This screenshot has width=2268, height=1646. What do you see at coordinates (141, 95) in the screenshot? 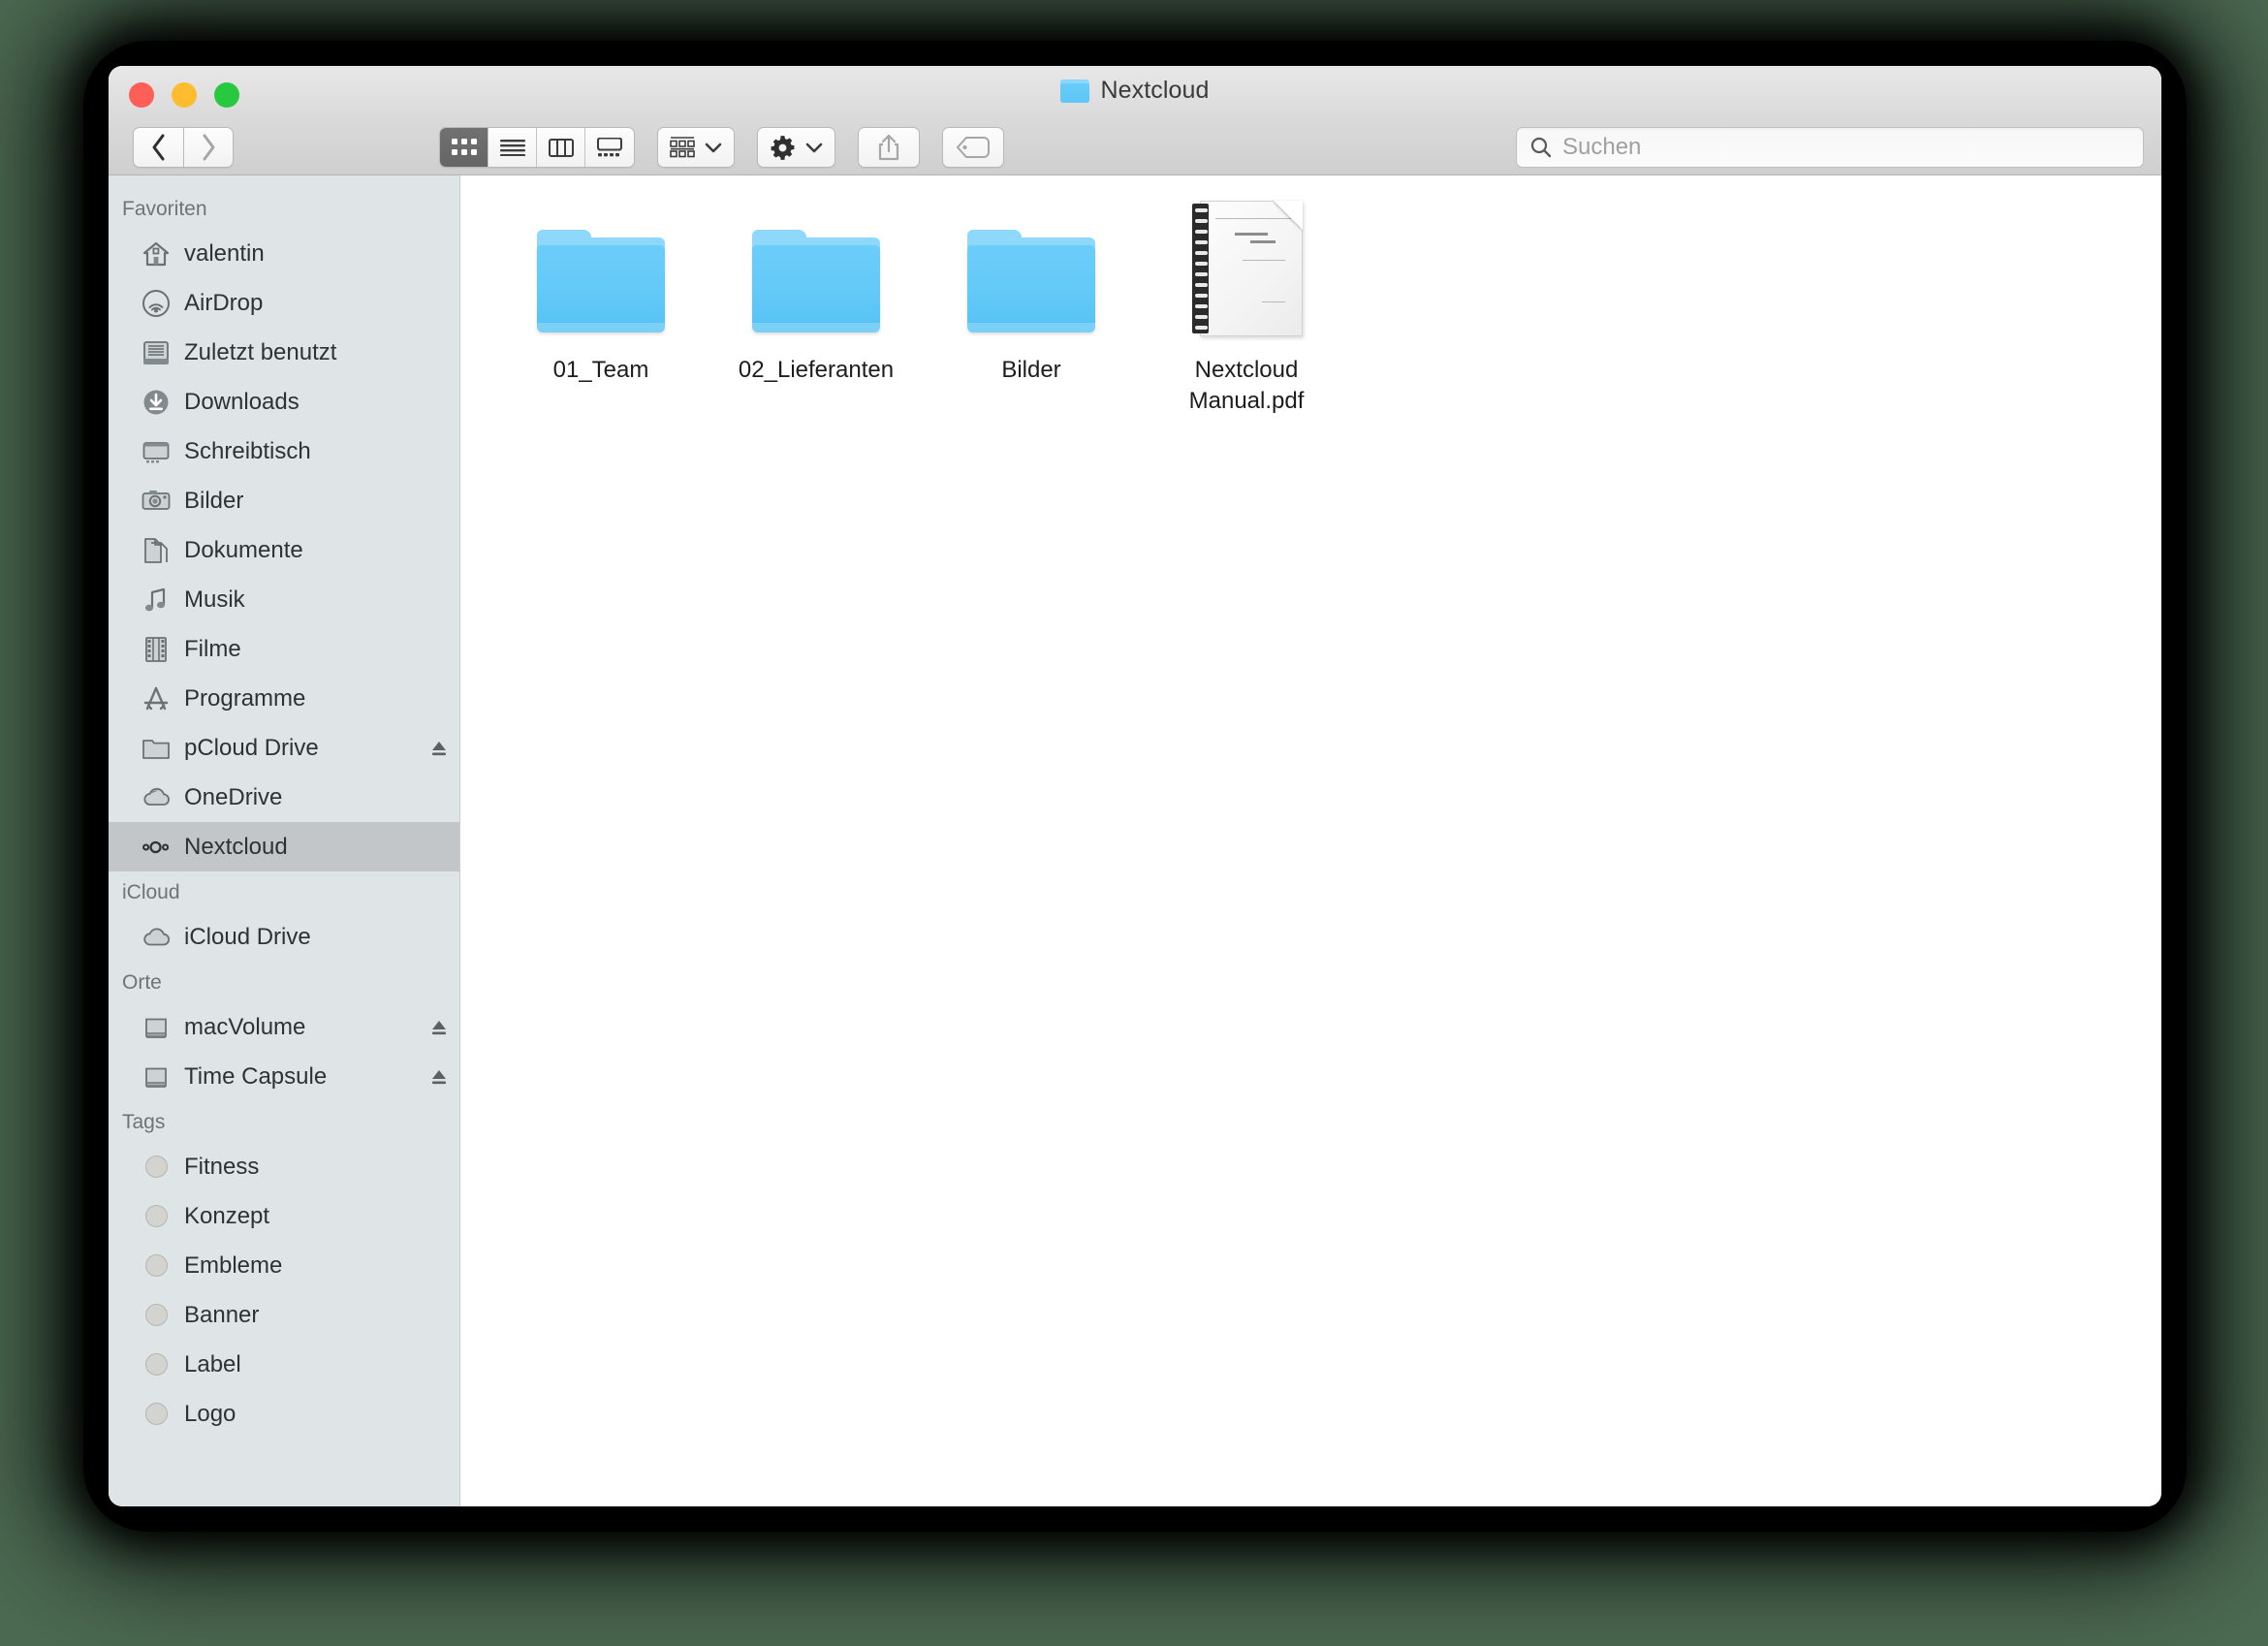
I see `close-button` at bounding box center [141, 95].